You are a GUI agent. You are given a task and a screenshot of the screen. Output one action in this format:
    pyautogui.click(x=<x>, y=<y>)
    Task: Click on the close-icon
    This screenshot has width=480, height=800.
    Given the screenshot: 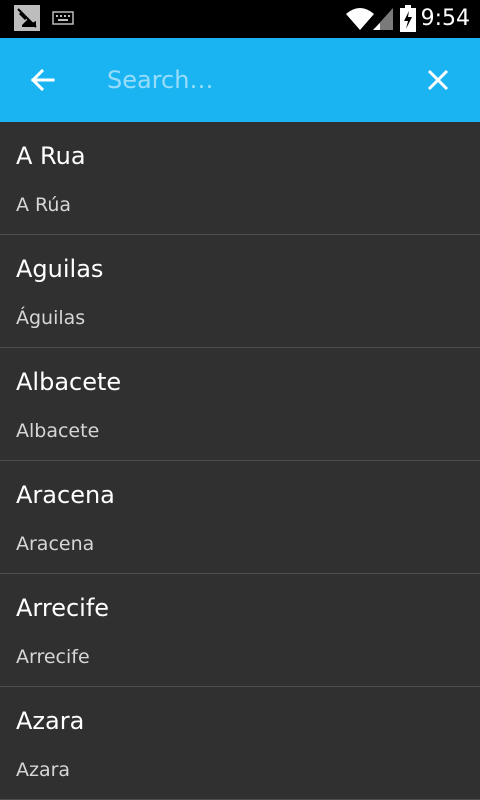 What is the action you would take?
    pyautogui.click(x=438, y=80)
    